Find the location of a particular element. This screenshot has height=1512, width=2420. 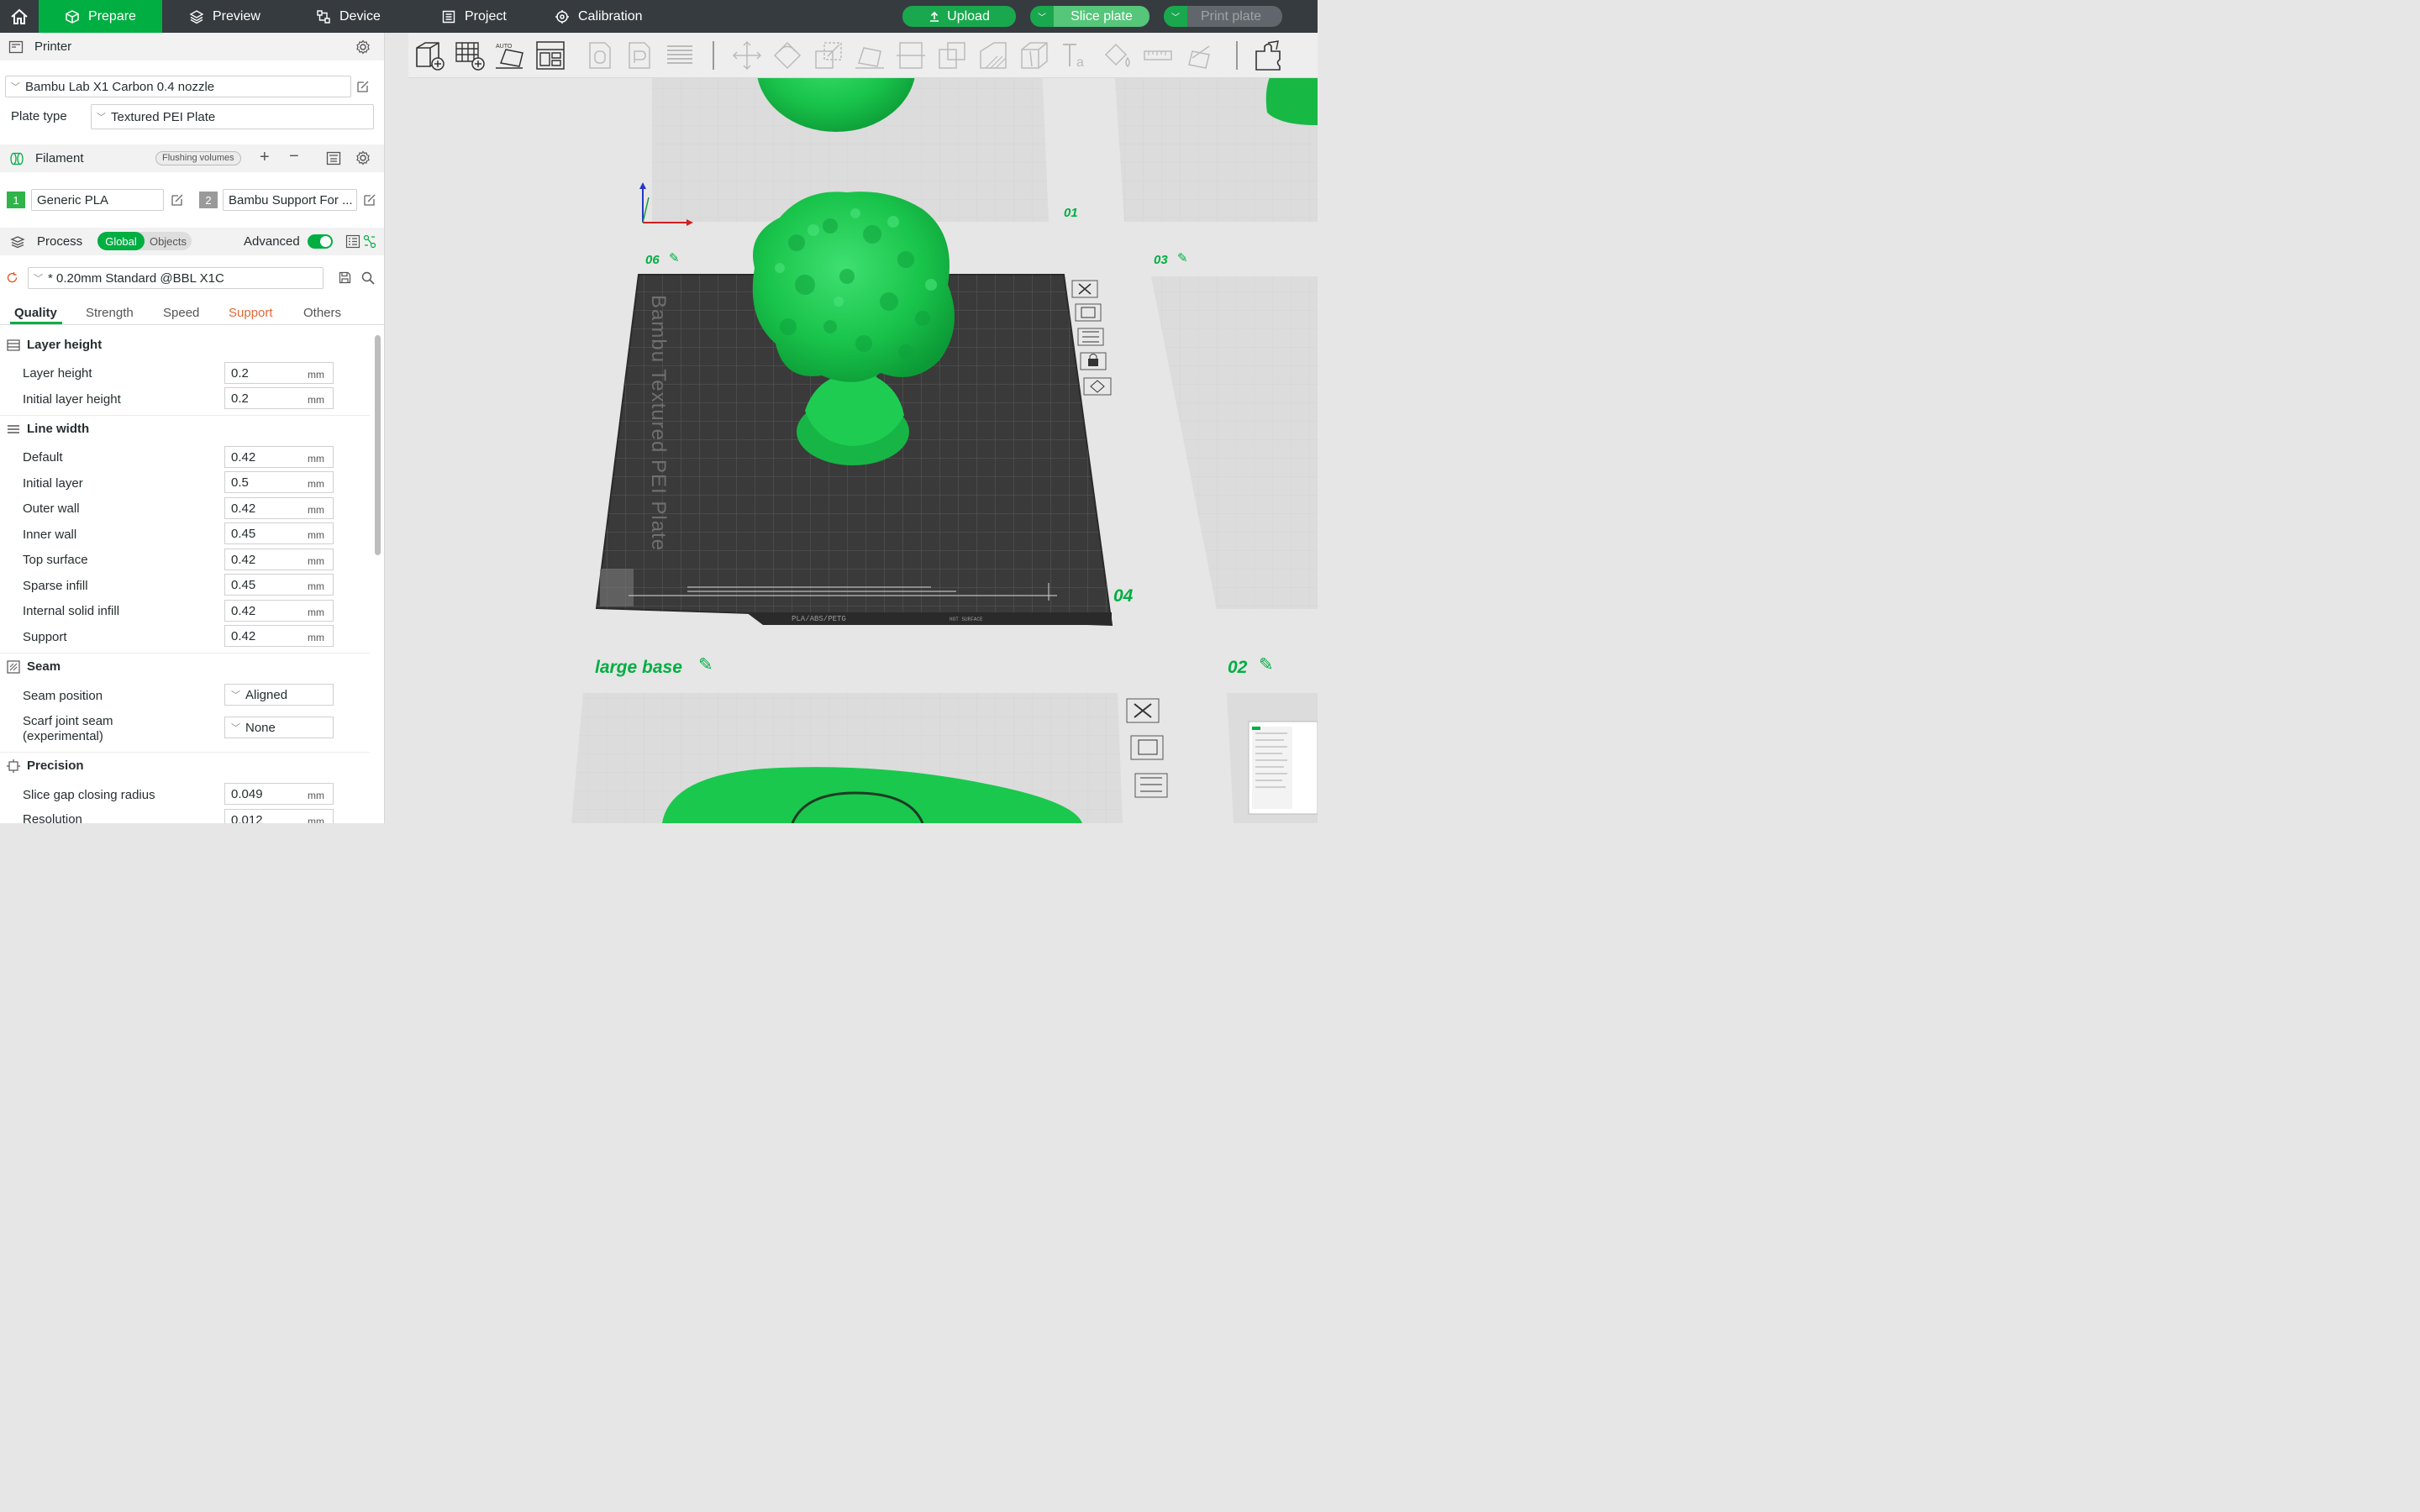

color-painting-icon is located at coordinates (1117, 55).